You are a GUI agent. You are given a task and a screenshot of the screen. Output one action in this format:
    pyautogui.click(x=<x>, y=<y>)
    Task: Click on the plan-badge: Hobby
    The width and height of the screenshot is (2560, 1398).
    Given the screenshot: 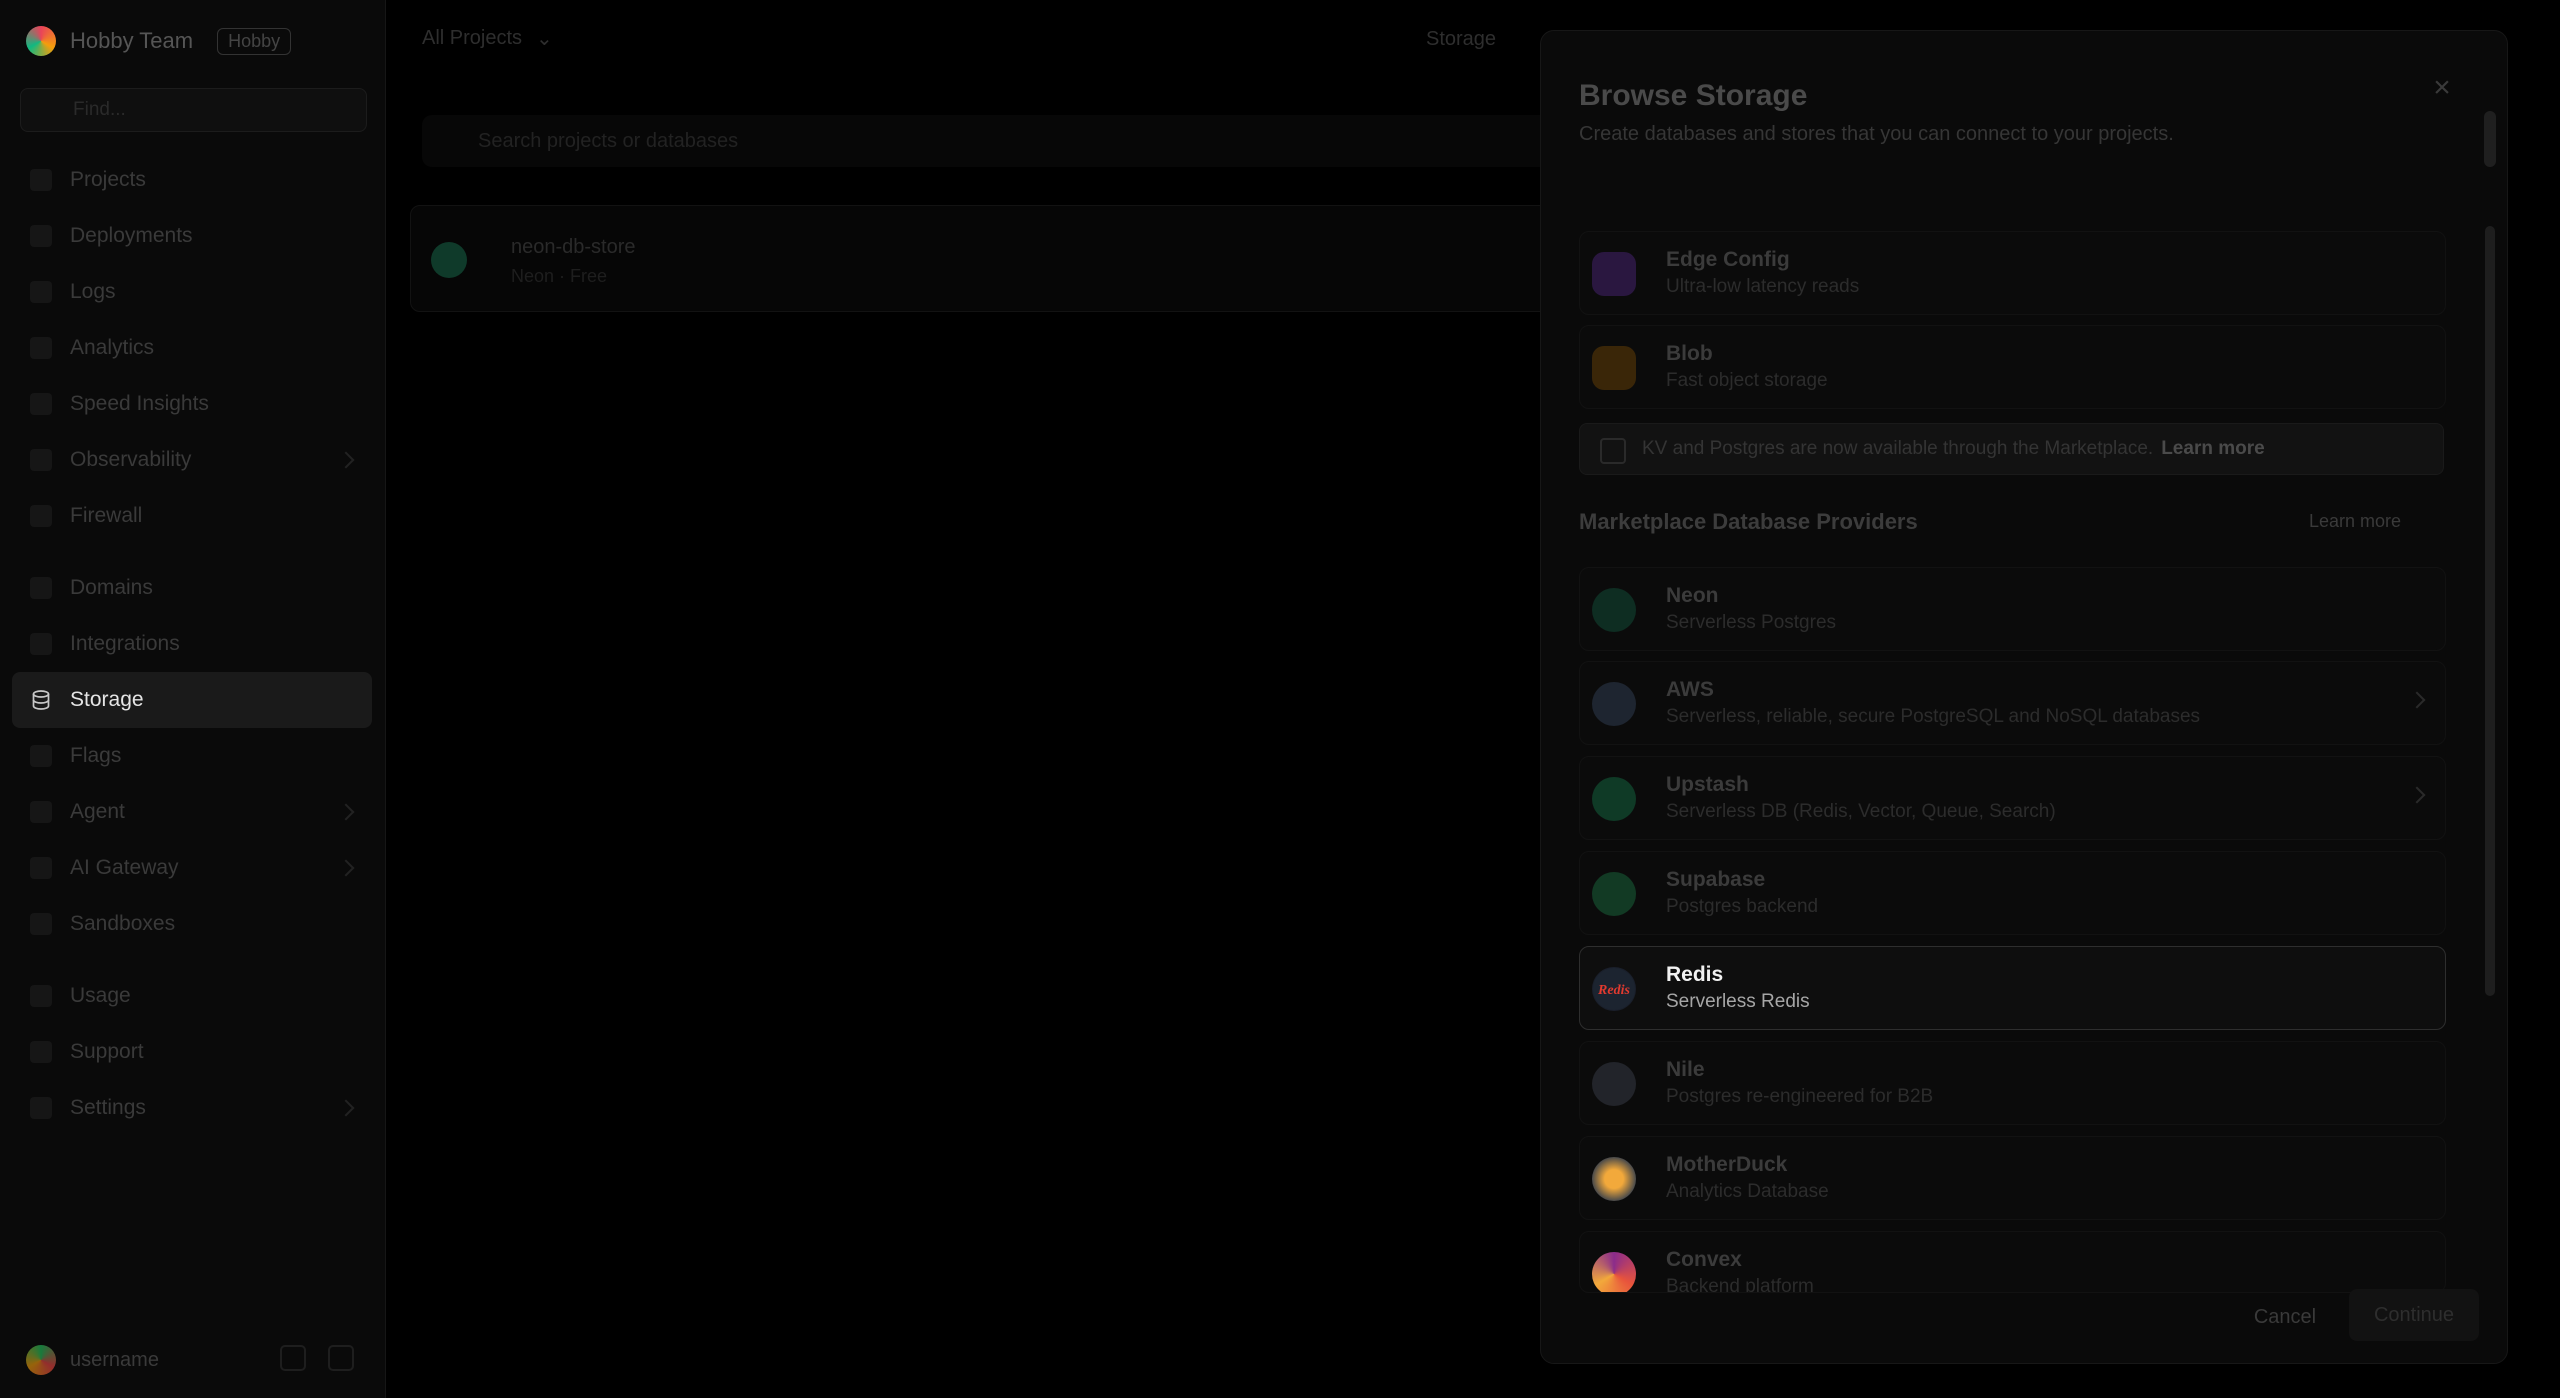 What is the action you would take?
    pyautogui.click(x=254, y=41)
    